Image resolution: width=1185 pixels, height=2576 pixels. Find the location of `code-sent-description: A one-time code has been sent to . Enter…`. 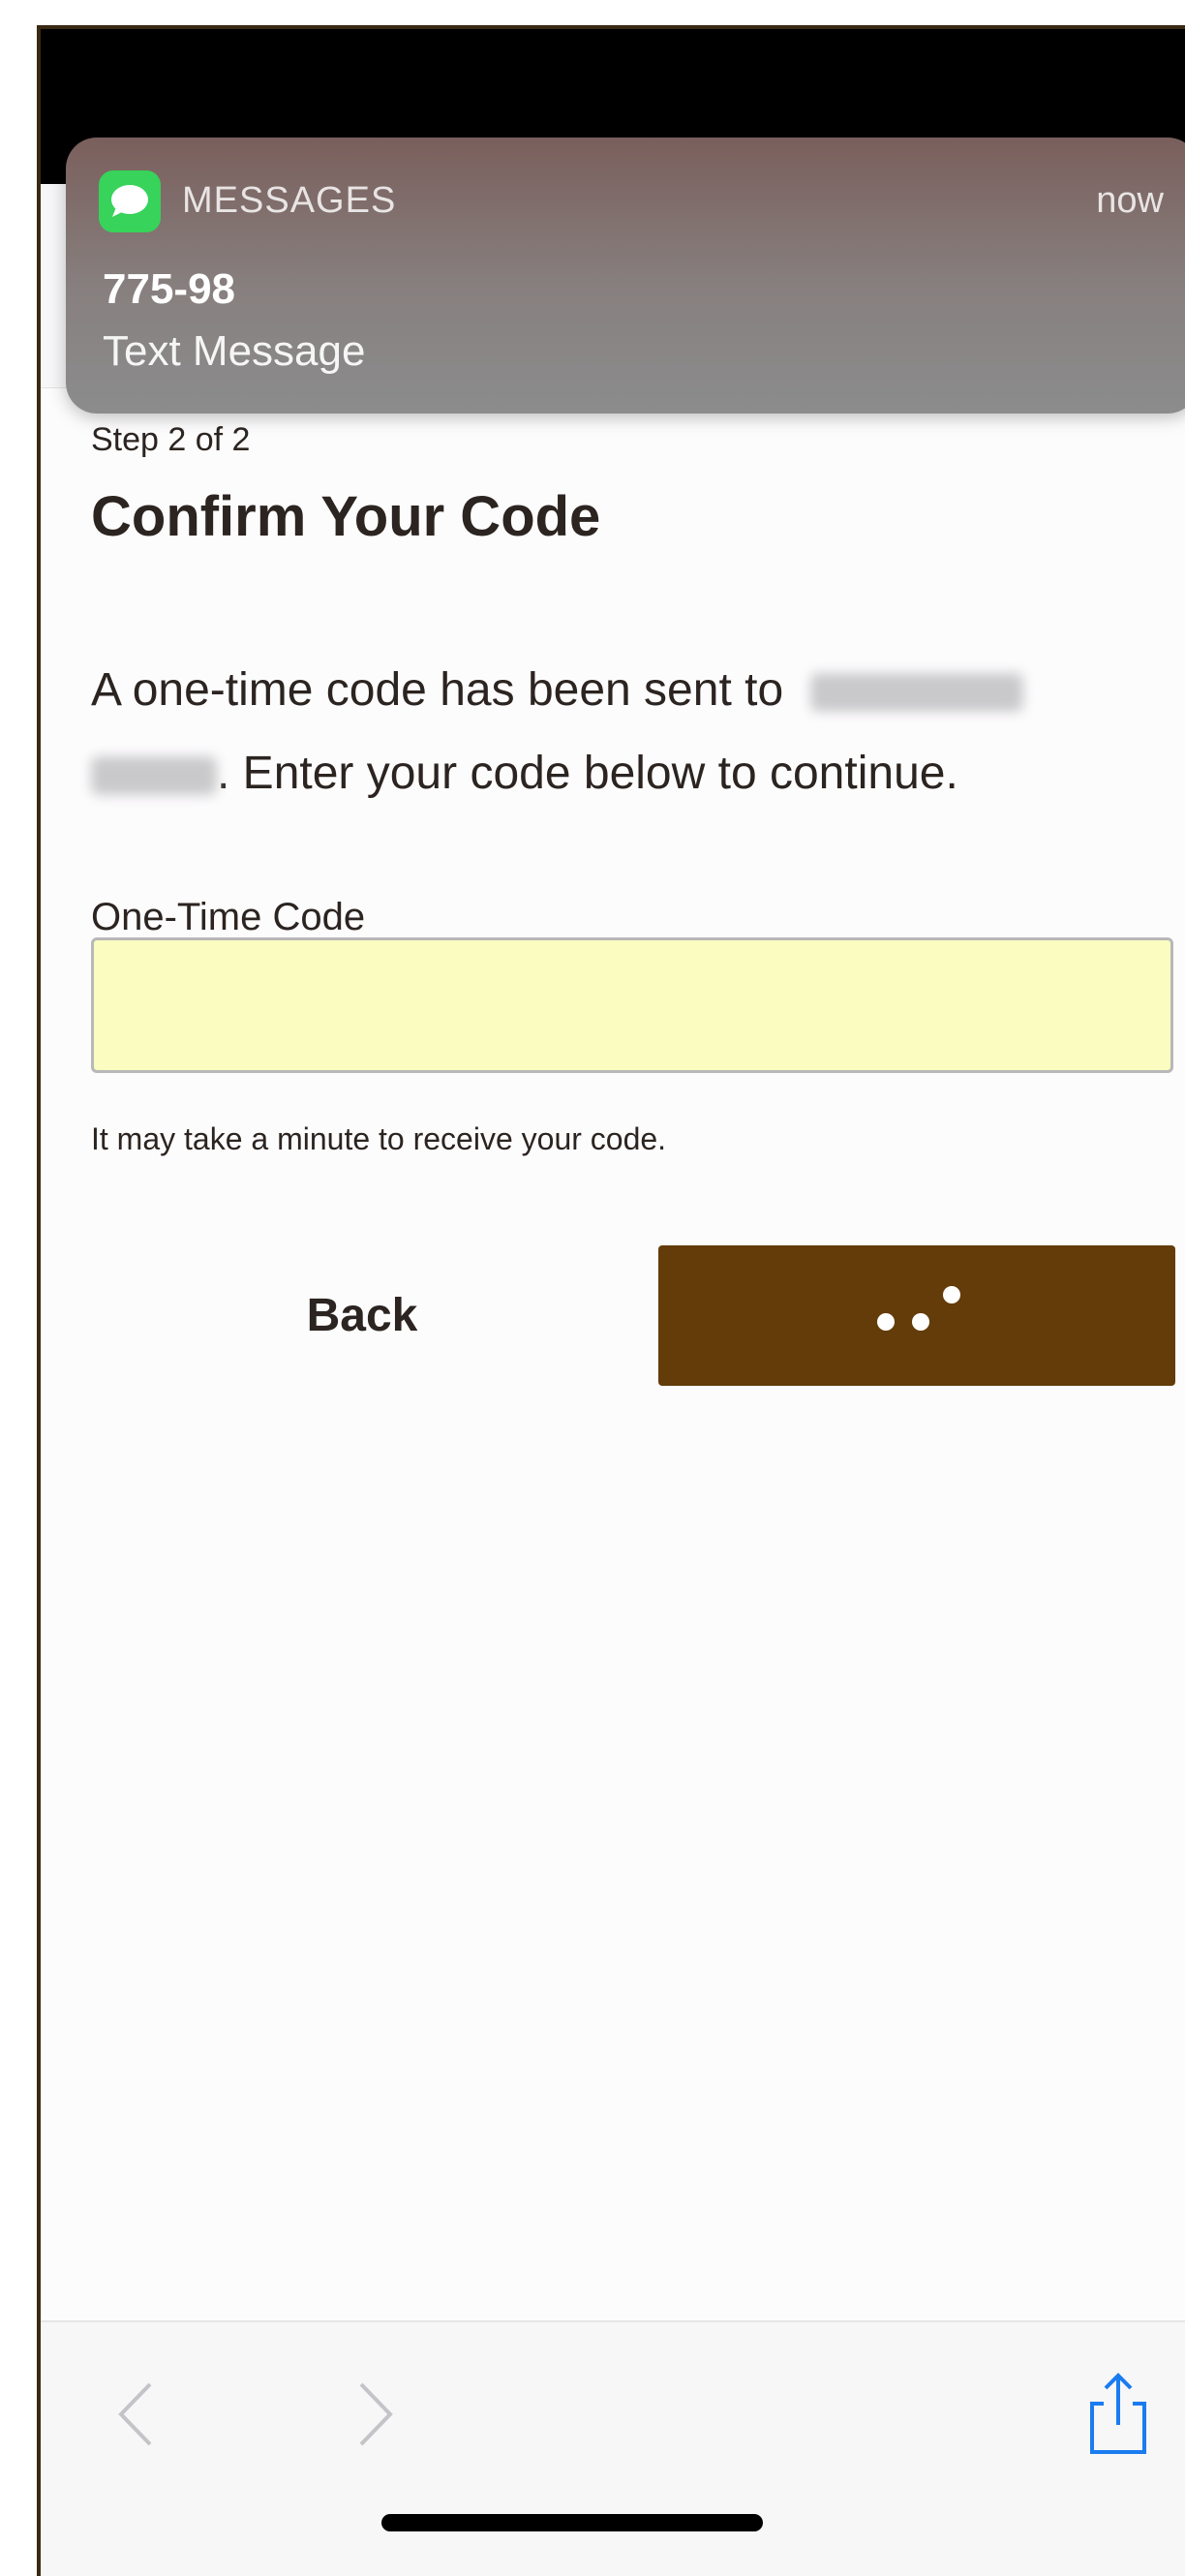

code-sent-description: A one-time code has been sent to . Enter… is located at coordinates (614, 732).